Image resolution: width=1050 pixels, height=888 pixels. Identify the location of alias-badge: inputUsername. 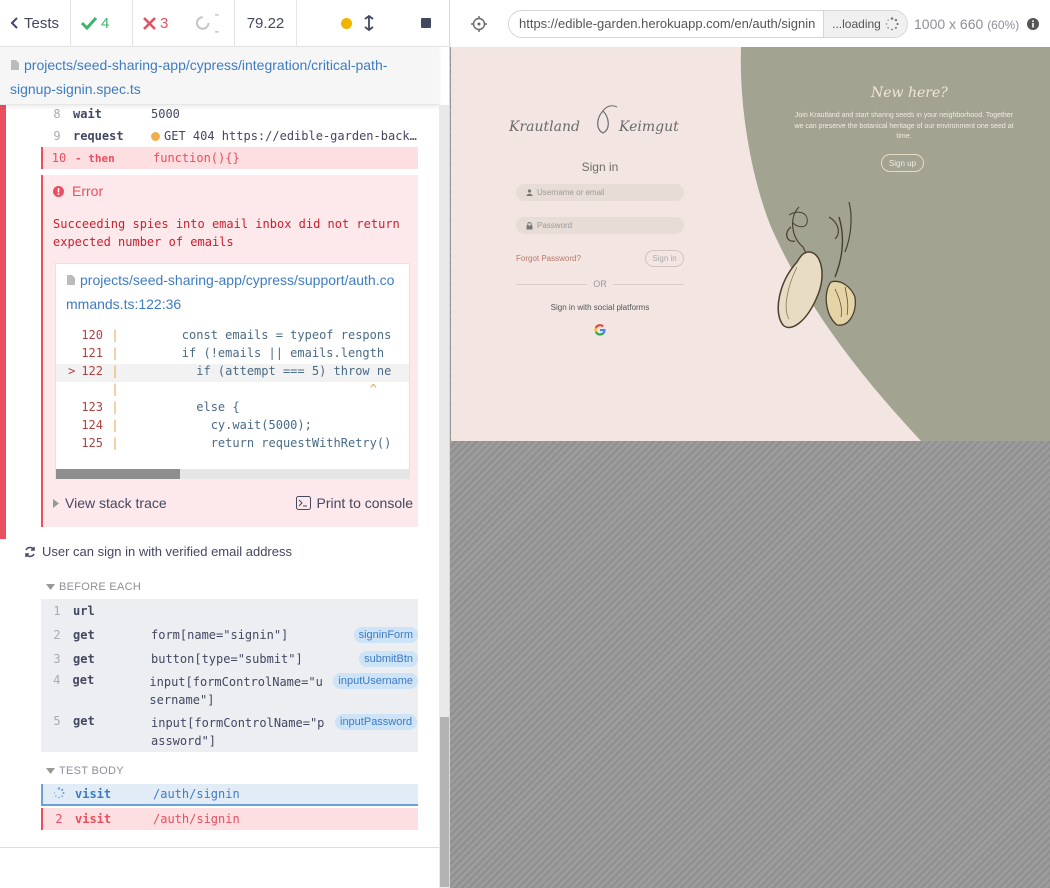
(375, 681).